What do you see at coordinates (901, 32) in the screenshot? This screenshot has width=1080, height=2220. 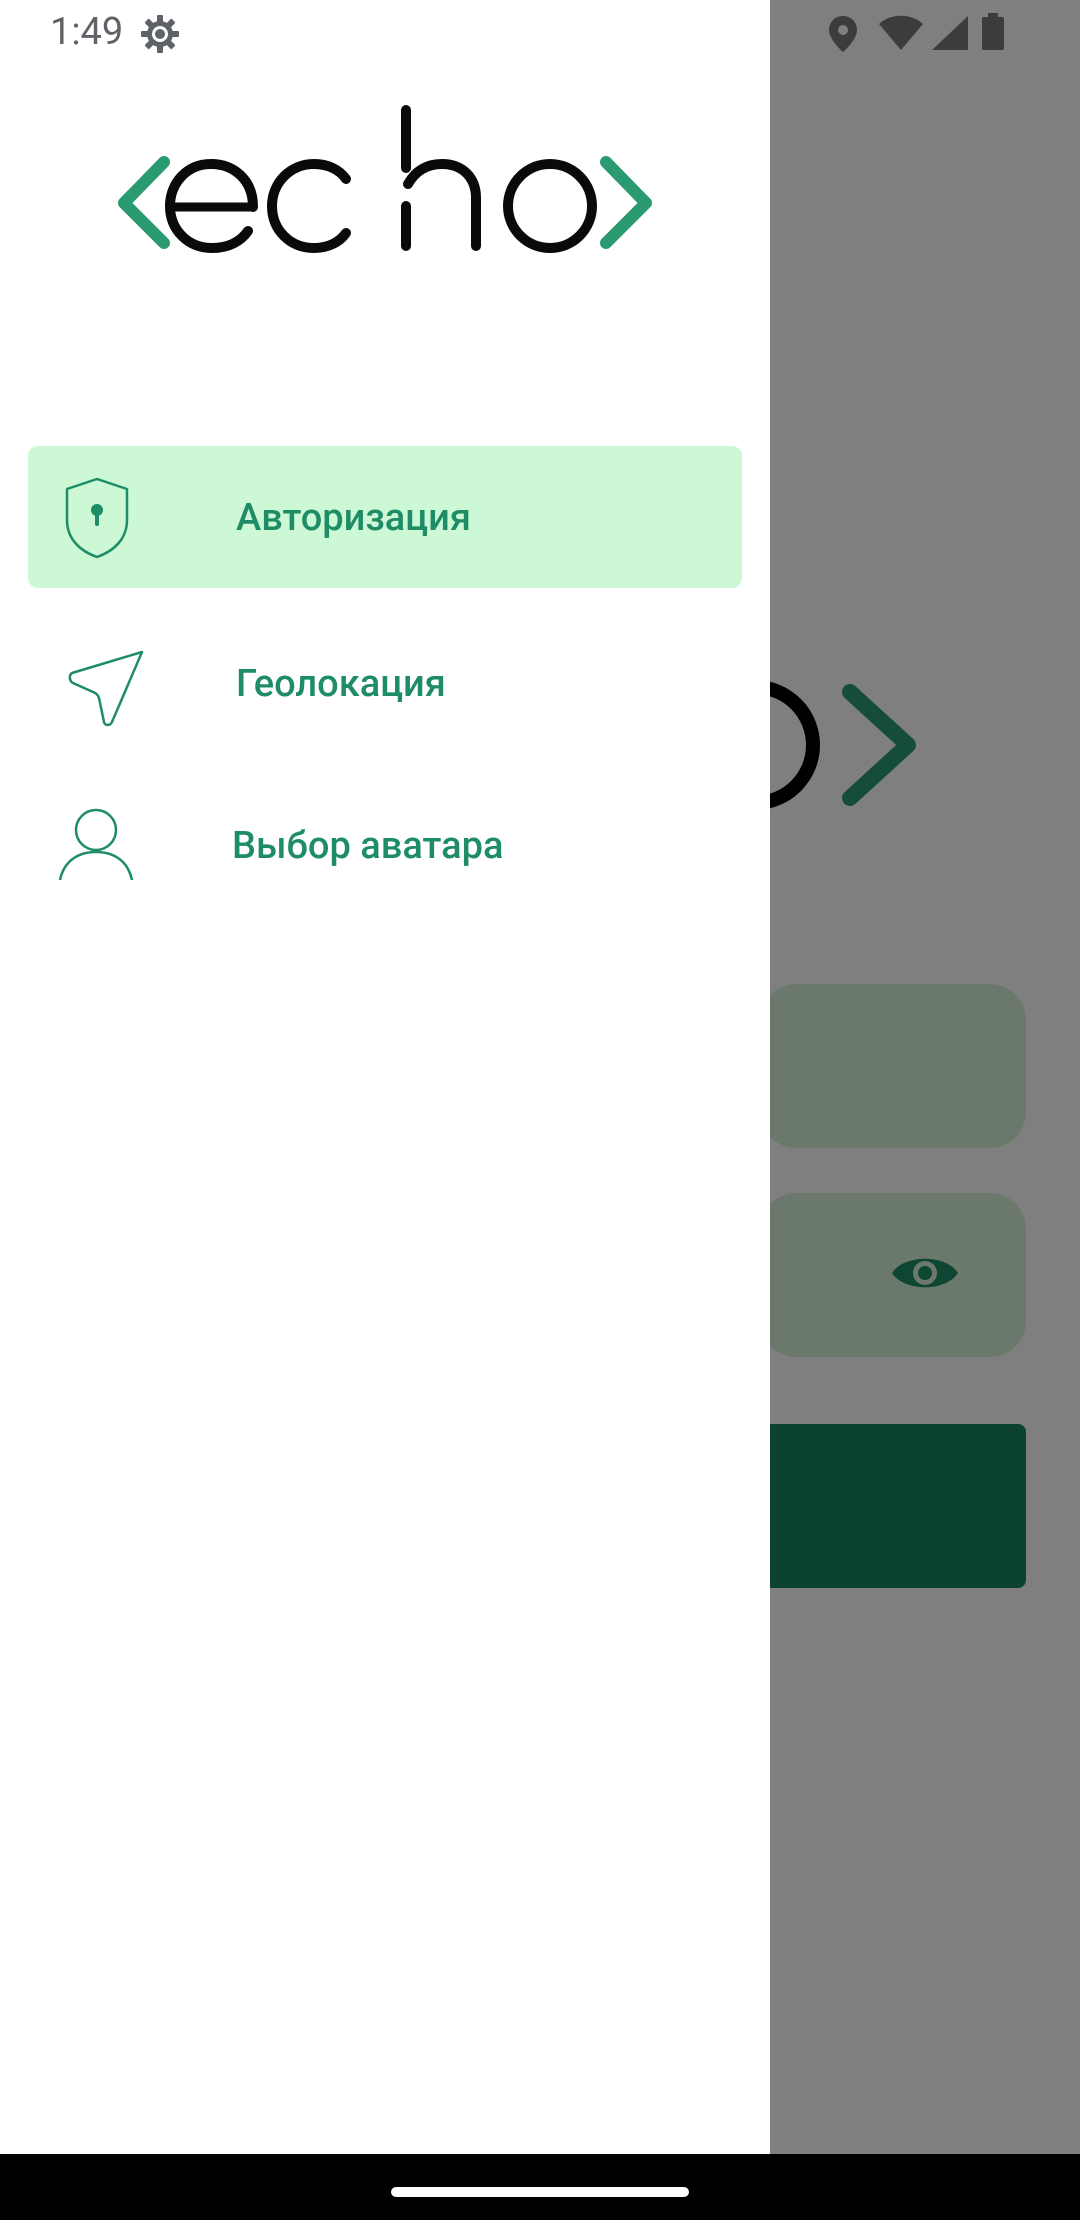 I see `wifi-icon` at bounding box center [901, 32].